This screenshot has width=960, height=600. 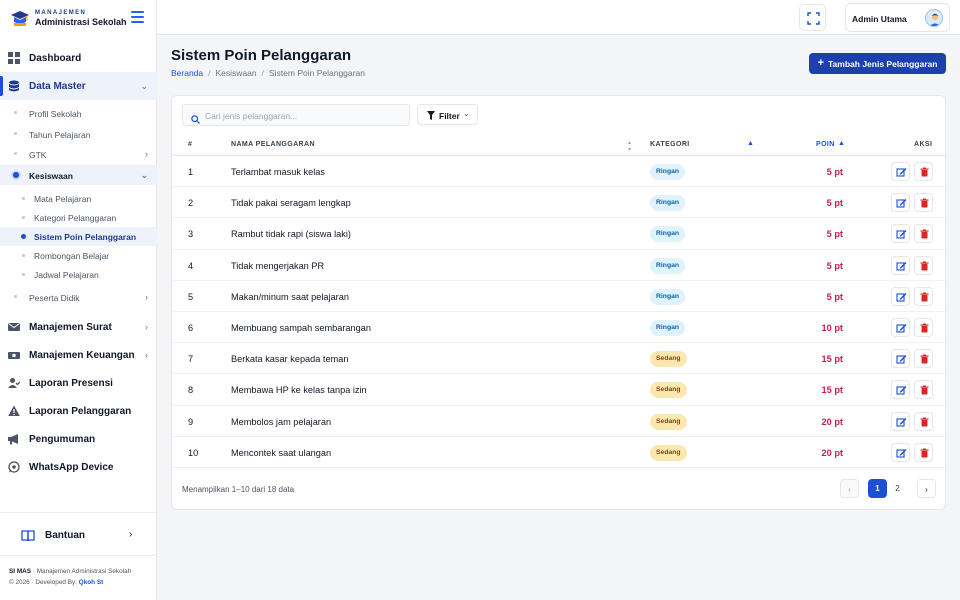 I want to click on points-value: 5 pt, so click(x=834, y=296).